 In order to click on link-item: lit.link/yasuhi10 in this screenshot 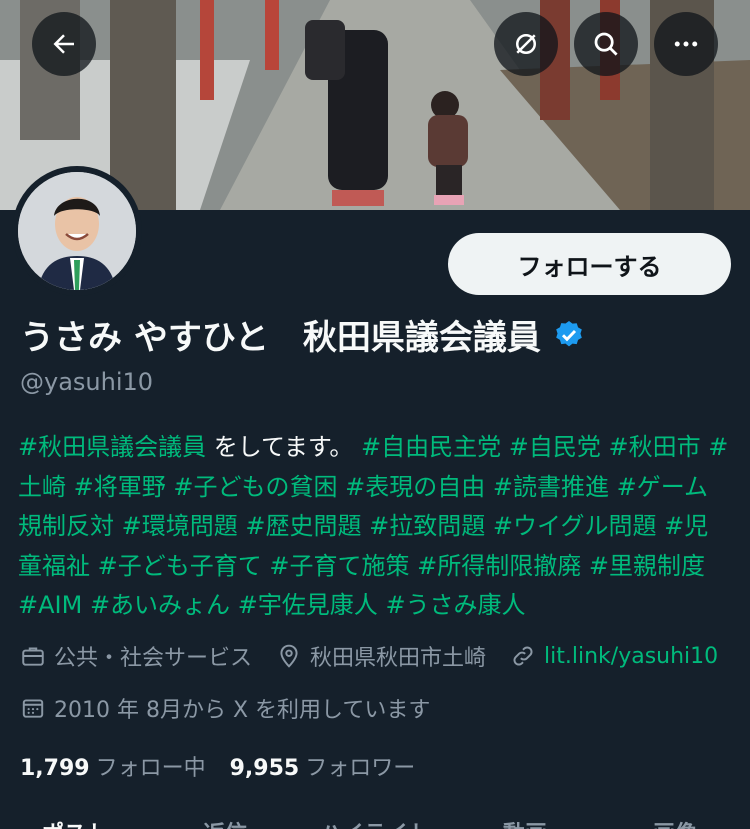, I will do `click(614, 656)`.